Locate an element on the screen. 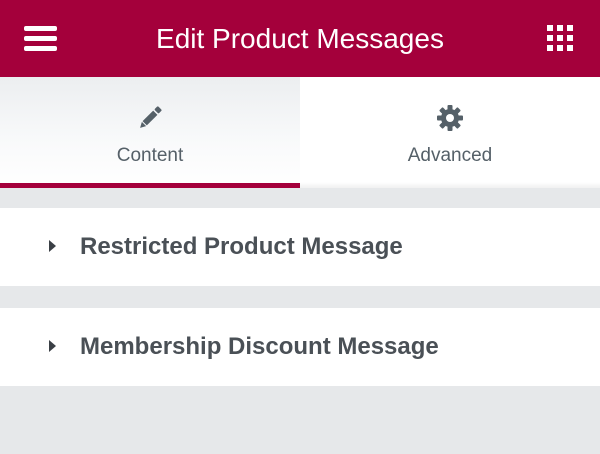 The width and height of the screenshot is (600, 454). active-tab-indicator is located at coordinates (150, 185).